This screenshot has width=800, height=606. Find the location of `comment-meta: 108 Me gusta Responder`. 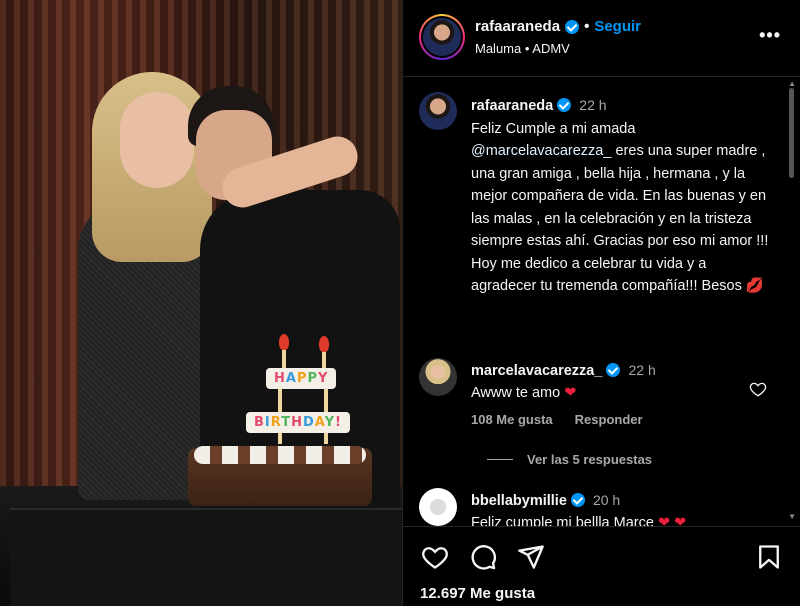

comment-meta: 108 Me gusta Responder is located at coordinates (557, 419).